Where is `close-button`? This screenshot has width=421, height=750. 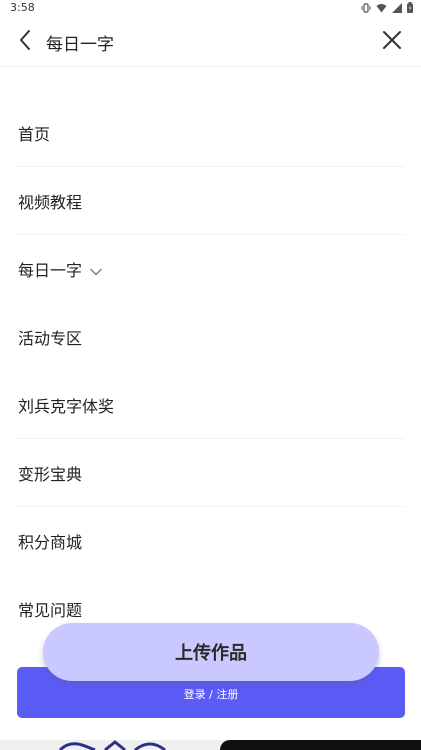
close-button is located at coordinates (392, 42).